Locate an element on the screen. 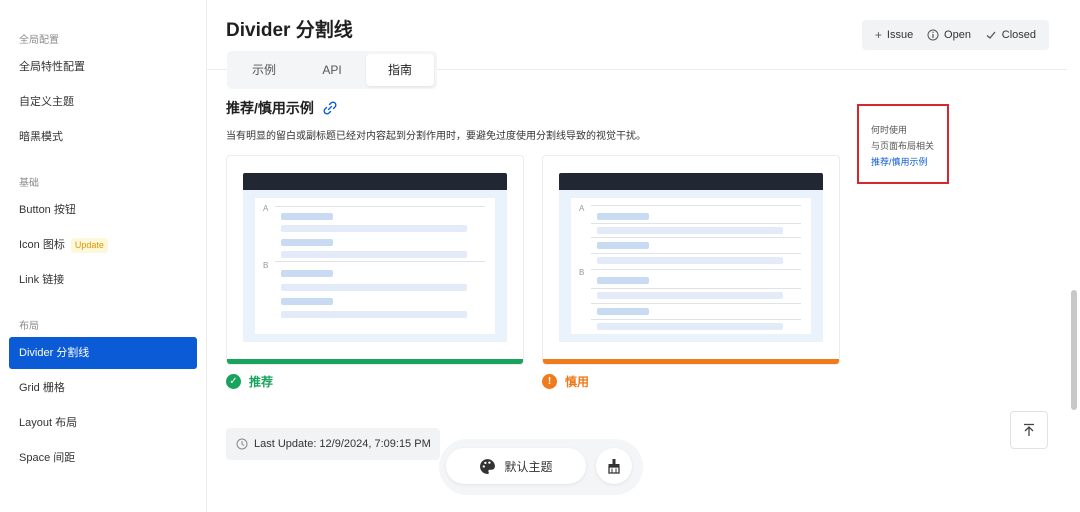 This screenshot has height=512, width=1080. open-issues-button: Open is located at coordinates (949, 35).